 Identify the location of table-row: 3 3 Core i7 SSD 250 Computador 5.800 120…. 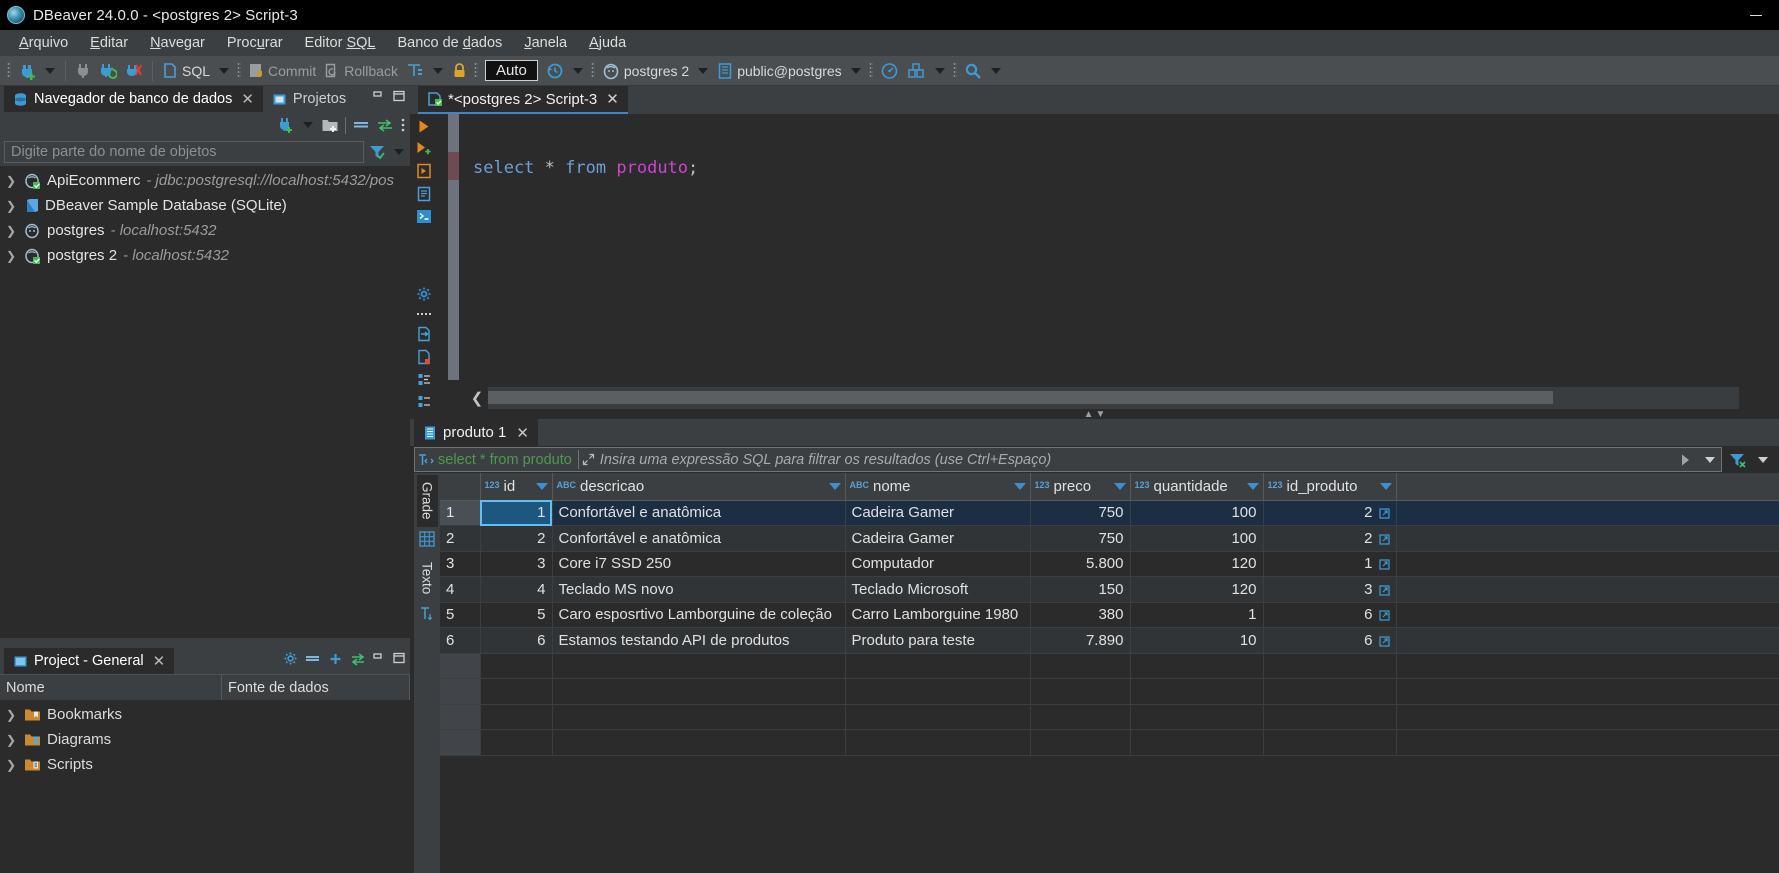
(1109, 564).